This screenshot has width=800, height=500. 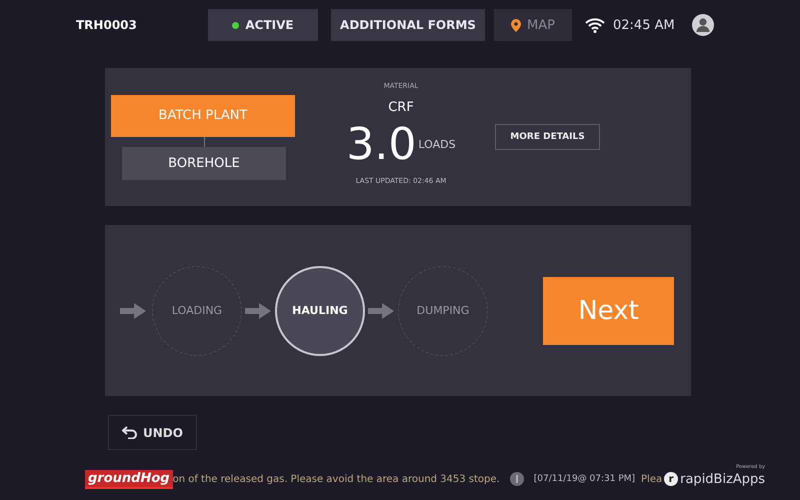 I want to click on brand-name: rapidBizApps, so click(x=723, y=479).